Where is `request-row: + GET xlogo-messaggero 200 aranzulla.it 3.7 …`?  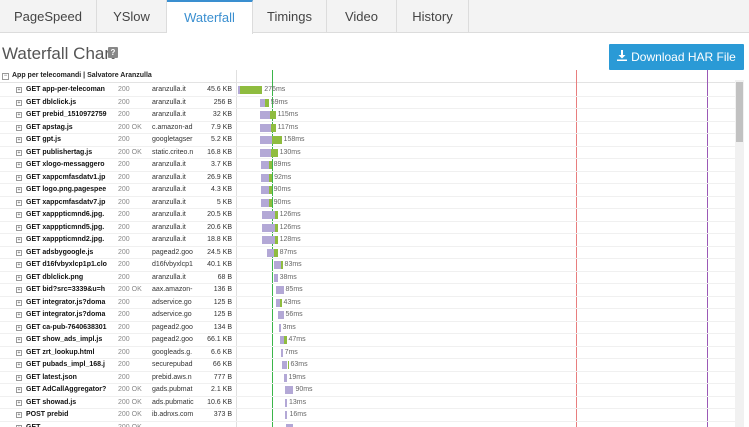
request-row: + GET xlogo-messaggero 200 aranzulla.it 3.7 … is located at coordinates (367, 165).